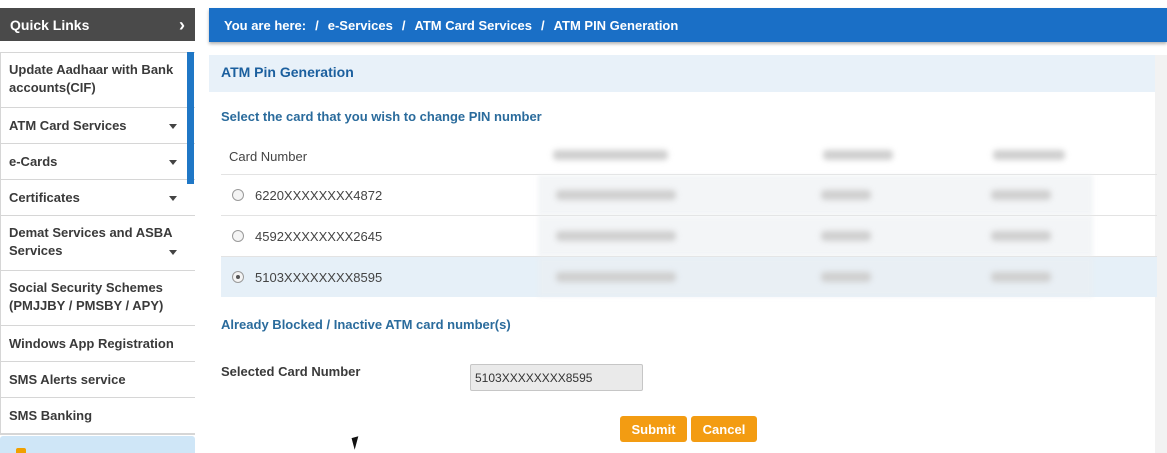  Describe the element at coordinates (51, 415) in the screenshot. I see `sidebar-item-label: SMS Banking` at that location.